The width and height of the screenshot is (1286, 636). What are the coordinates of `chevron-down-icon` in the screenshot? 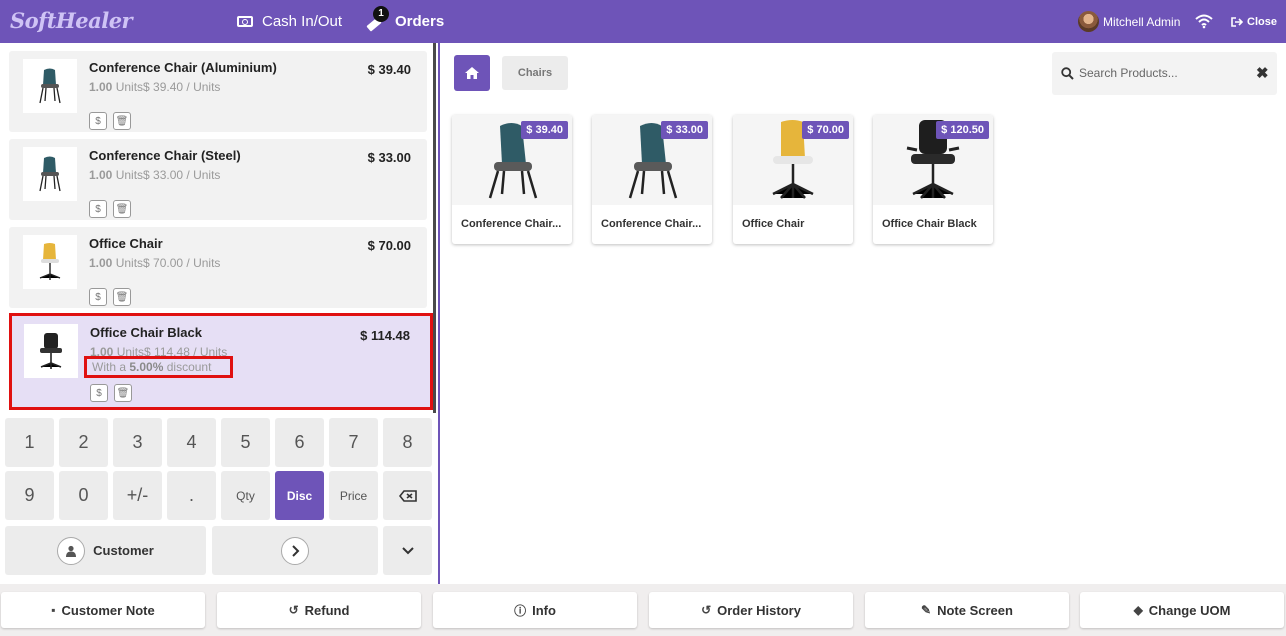 It's located at (407, 550).